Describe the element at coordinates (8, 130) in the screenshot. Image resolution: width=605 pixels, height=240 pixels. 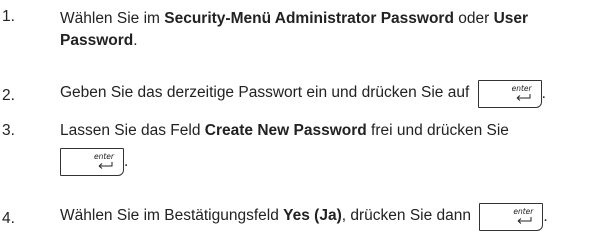
I see `step-number: 3.` at that location.